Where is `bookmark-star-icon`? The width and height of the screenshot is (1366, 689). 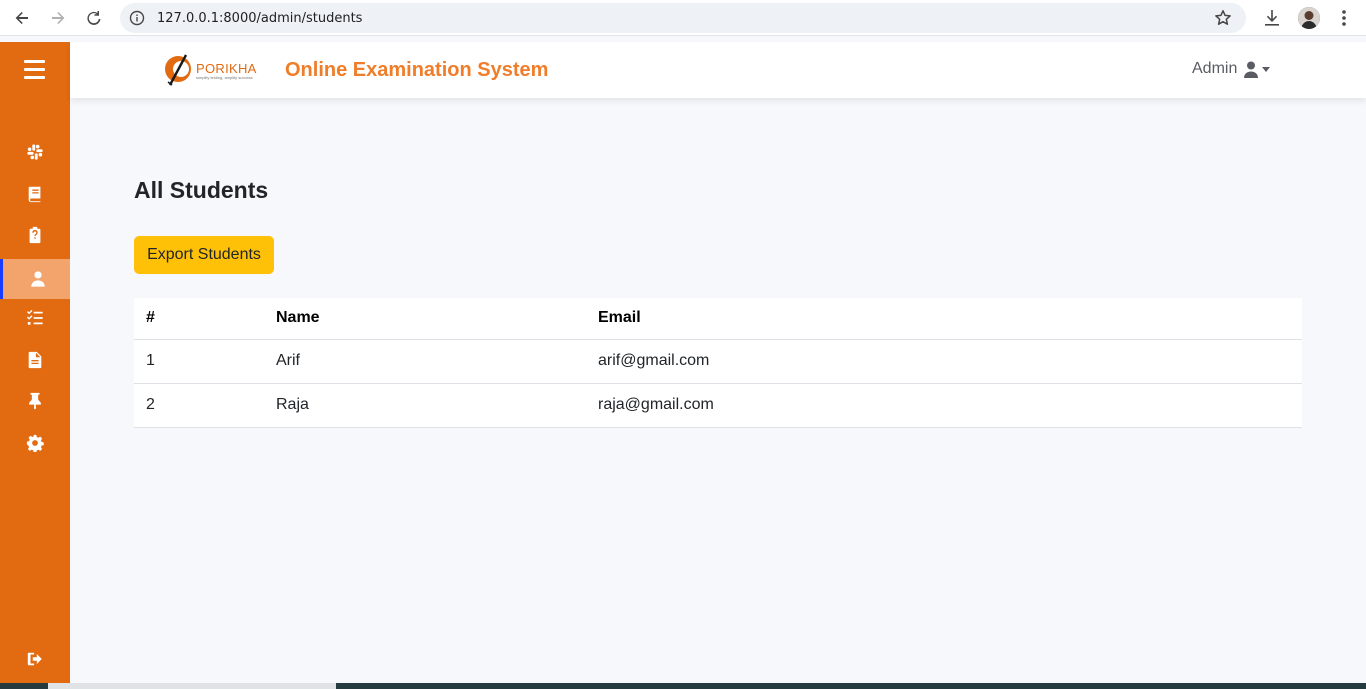
bookmark-star-icon is located at coordinates (1223, 18).